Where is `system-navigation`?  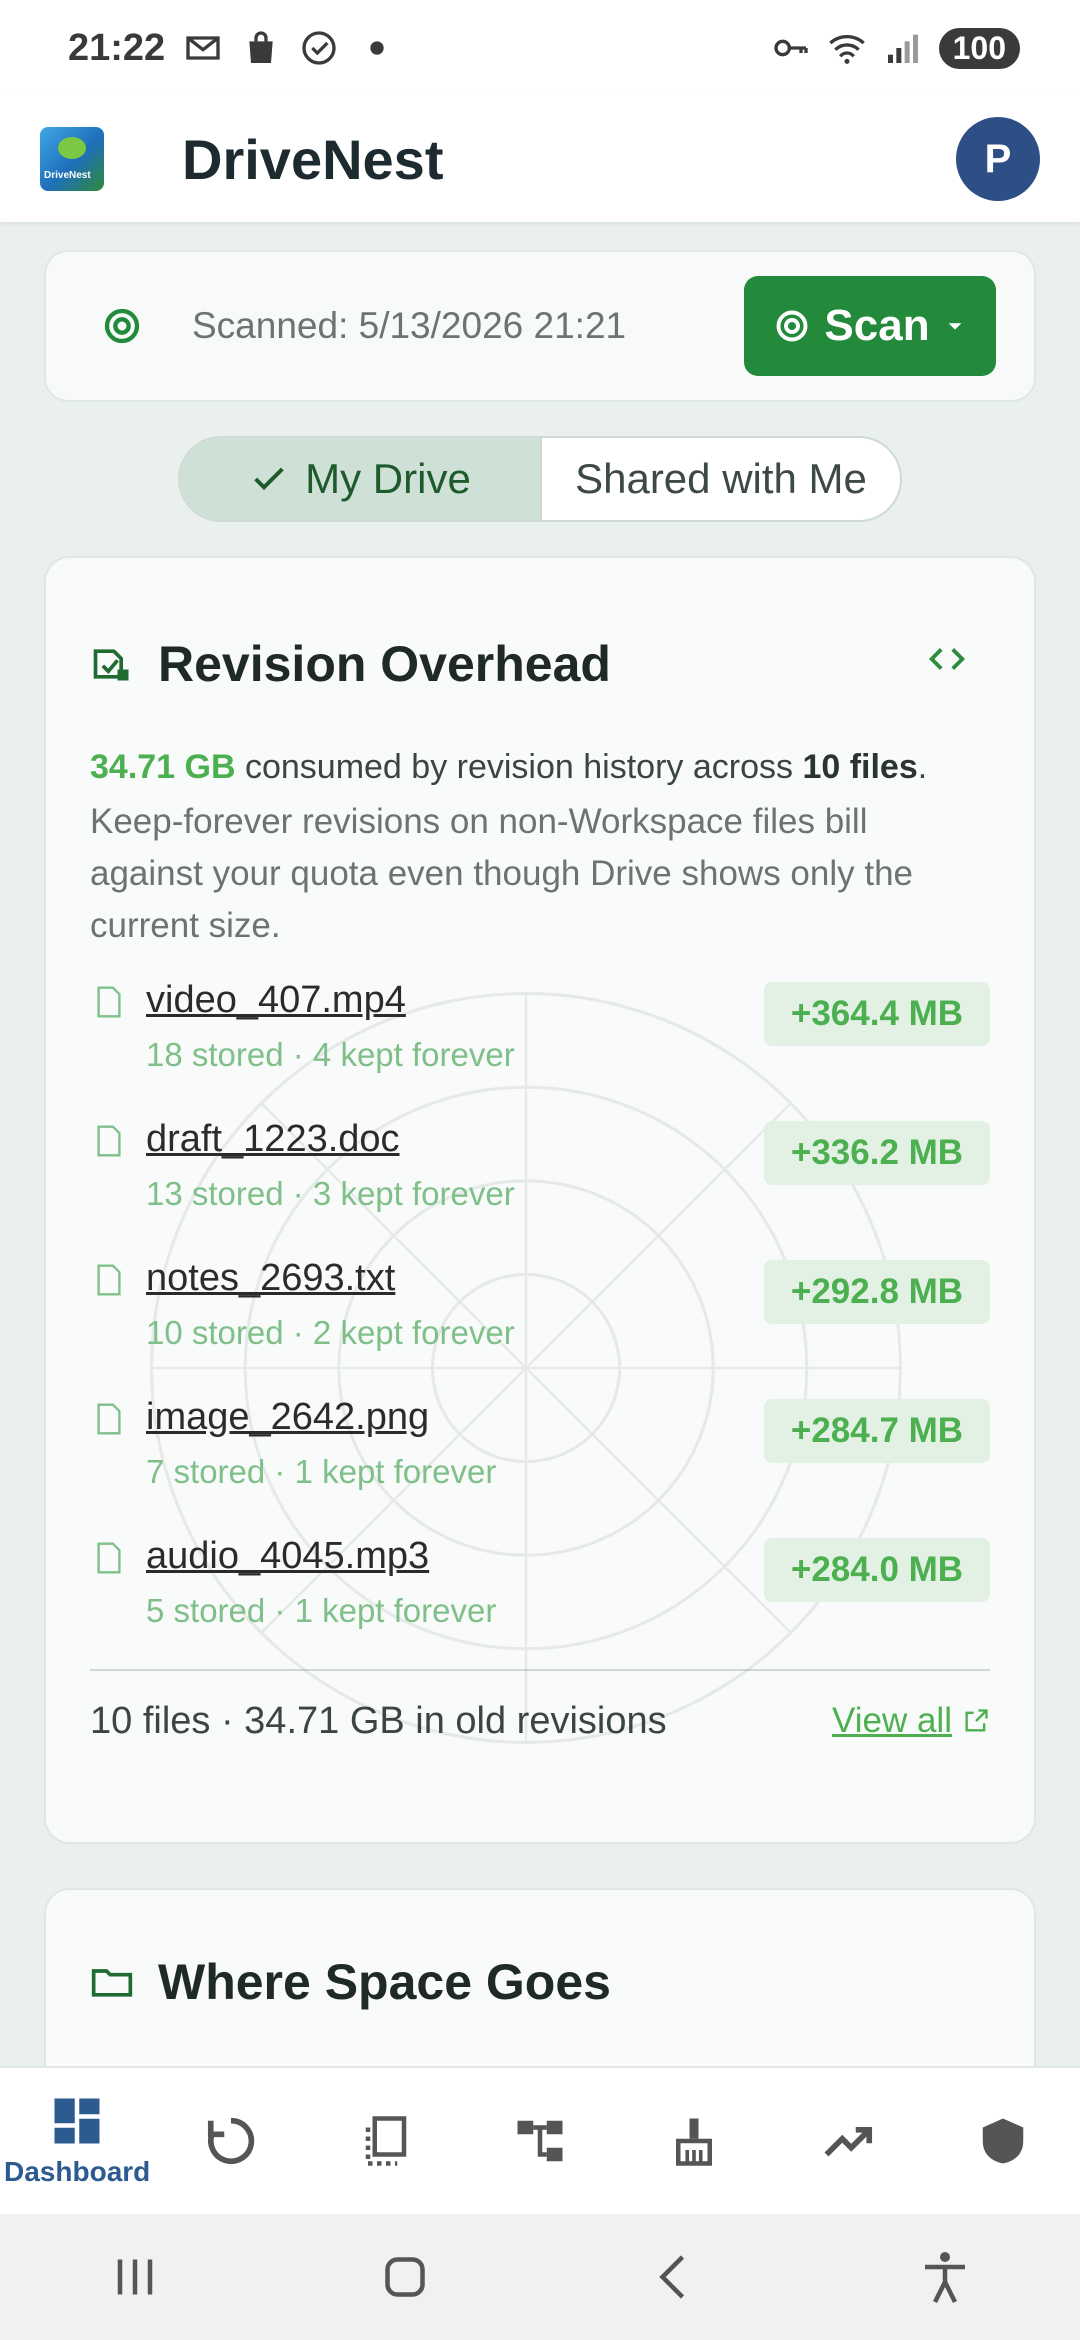
system-navigation is located at coordinates (540, 2277).